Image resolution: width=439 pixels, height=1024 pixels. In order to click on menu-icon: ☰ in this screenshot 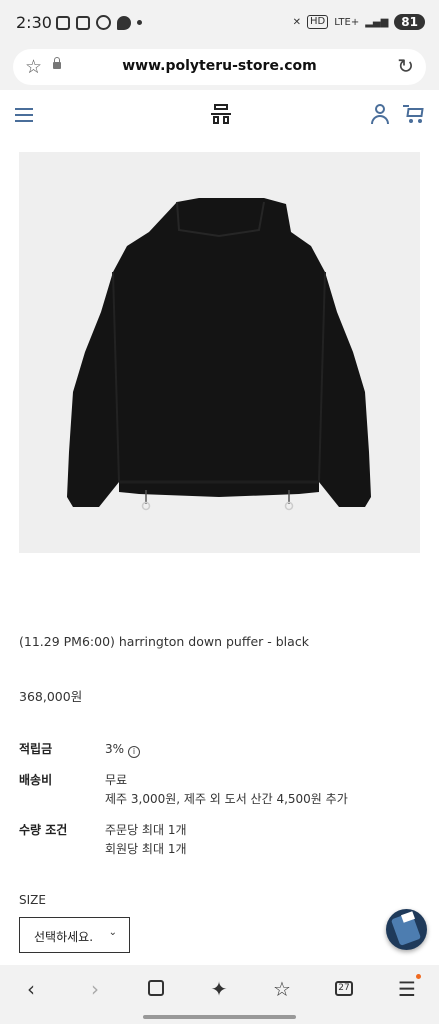, I will do `click(407, 989)`.